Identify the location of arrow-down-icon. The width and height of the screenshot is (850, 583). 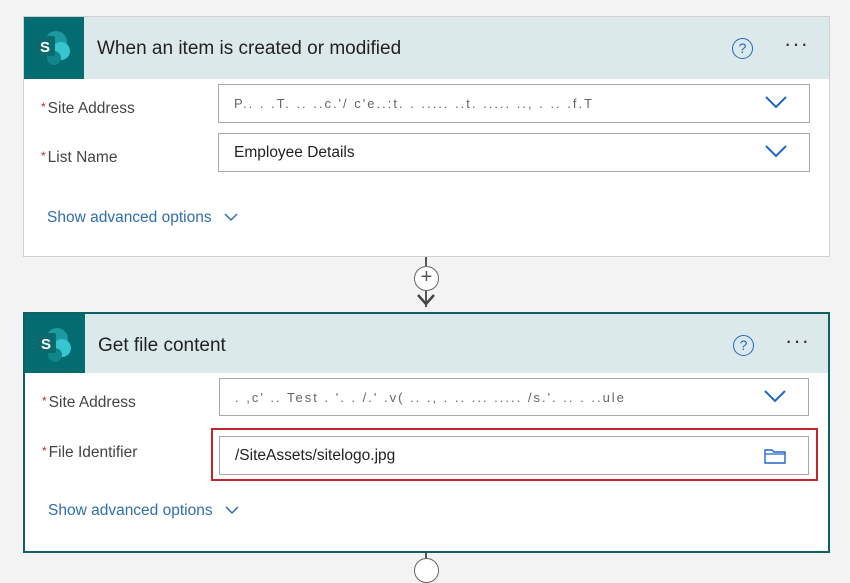
(426, 300).